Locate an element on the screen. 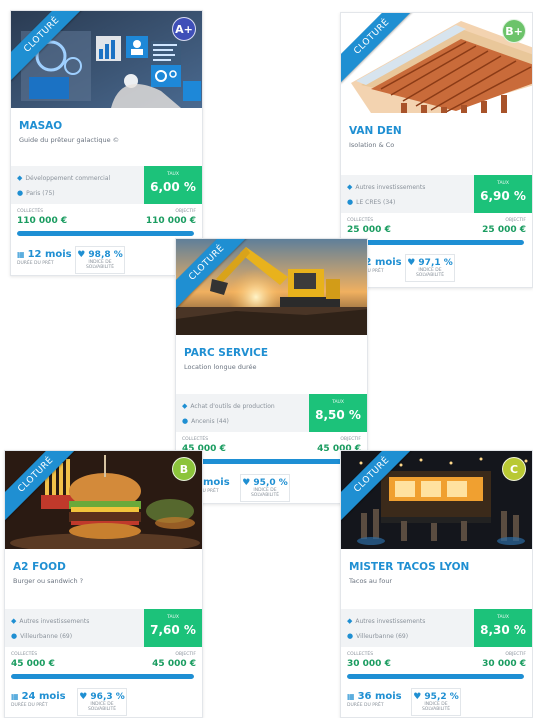  project-title: MASAO is located at coordinates (106, 120).